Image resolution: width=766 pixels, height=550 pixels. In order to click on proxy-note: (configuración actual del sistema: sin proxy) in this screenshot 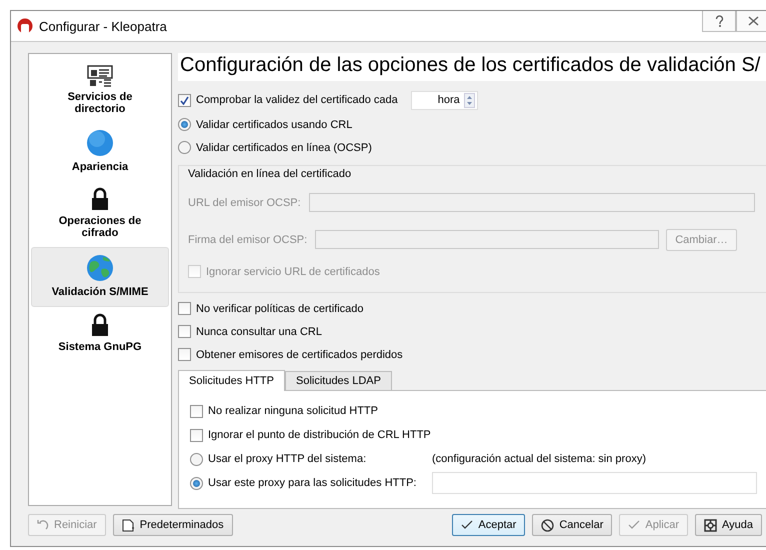, I will do `click(539, 459)`.